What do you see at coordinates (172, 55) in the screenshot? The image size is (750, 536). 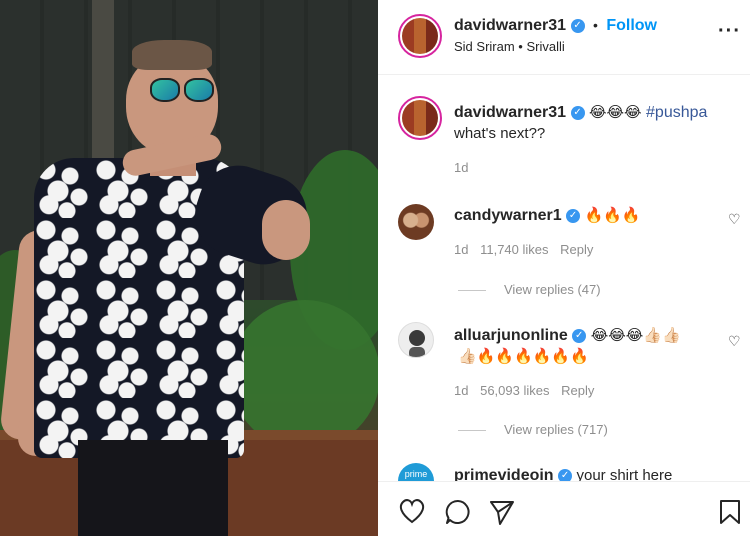 I see `person-hair` at bounding box center [172, 55].